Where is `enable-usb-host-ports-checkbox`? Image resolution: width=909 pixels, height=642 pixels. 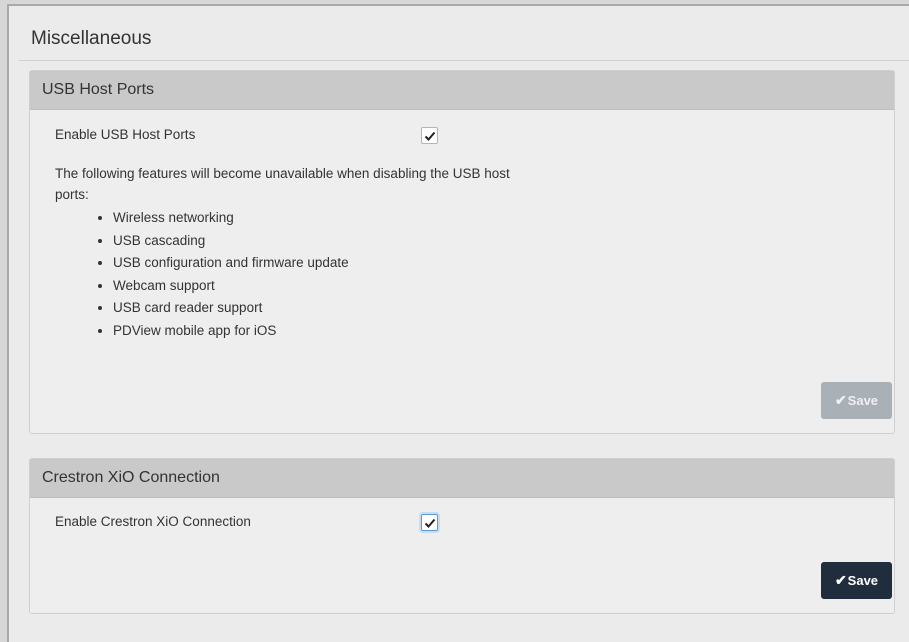
enable-usb-host-ports-checkbox is located at coordinates (429, 135).